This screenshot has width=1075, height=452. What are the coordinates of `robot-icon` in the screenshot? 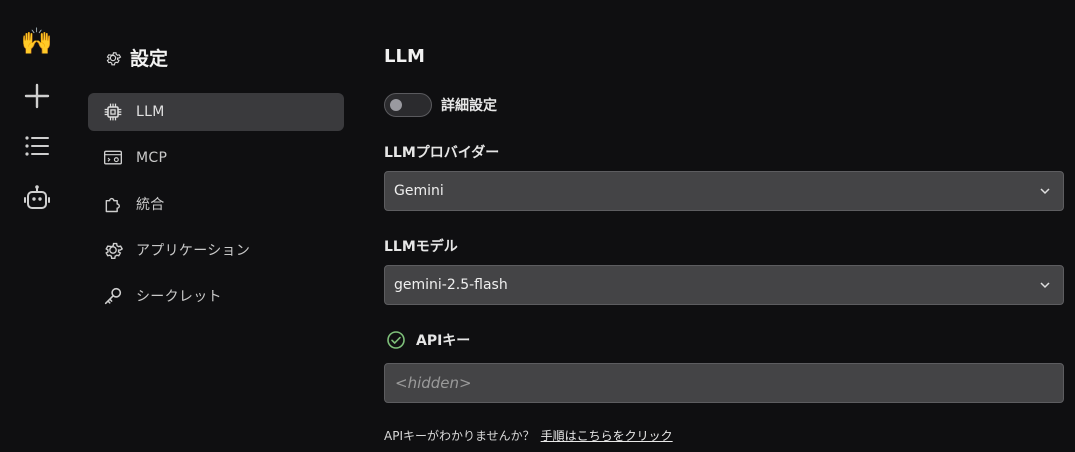 It's located at (37, 197).